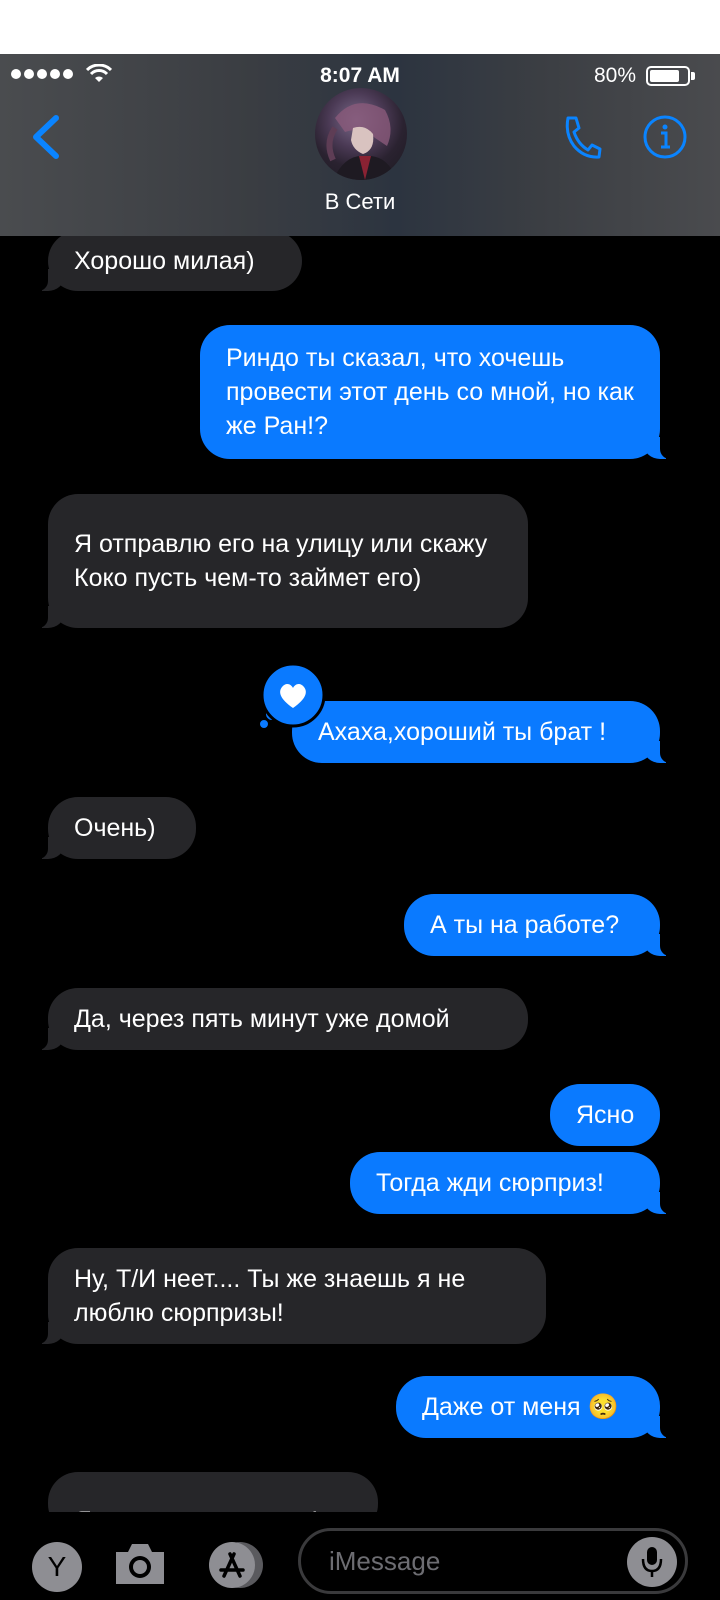 This screenshot has height=1600, width=720. I want to click on top-white-strip, so click(360, 27).